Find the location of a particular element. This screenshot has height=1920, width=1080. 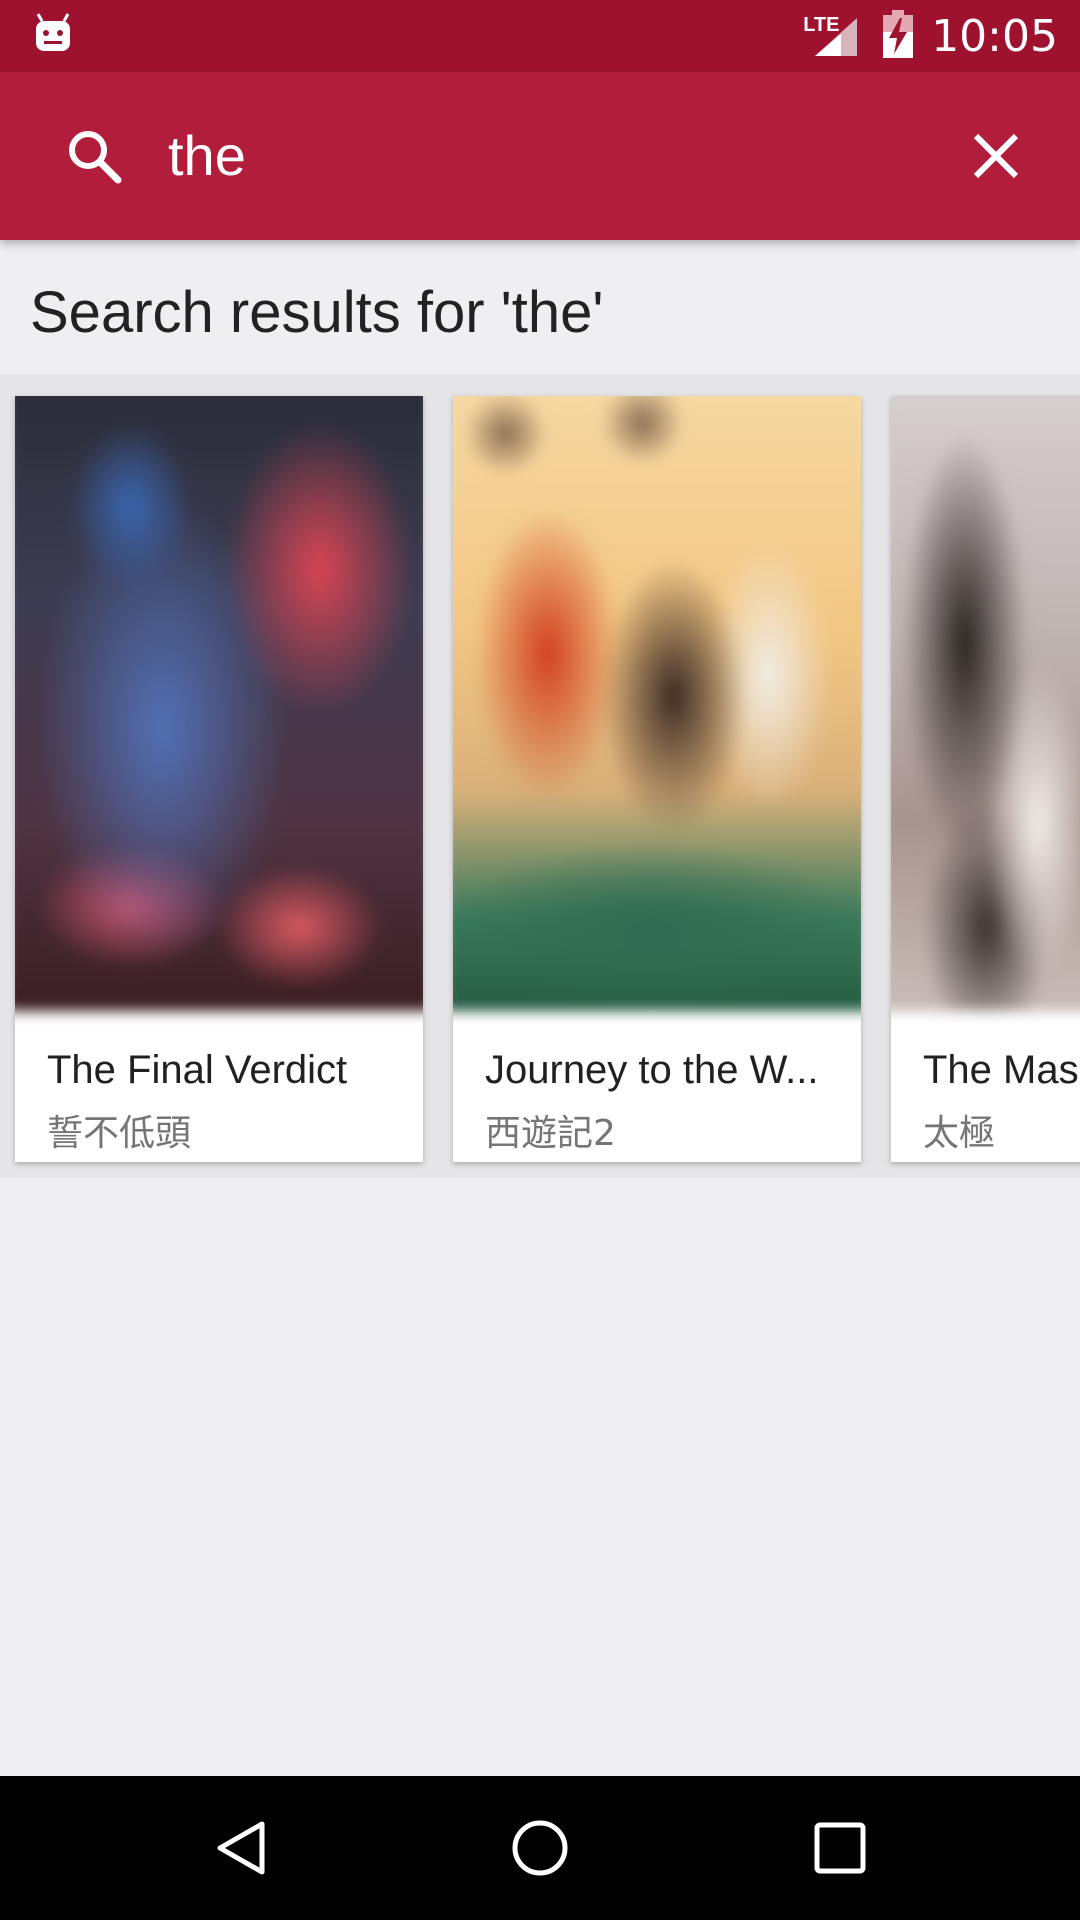

search-bar: the is located at coordinates (540, 156).